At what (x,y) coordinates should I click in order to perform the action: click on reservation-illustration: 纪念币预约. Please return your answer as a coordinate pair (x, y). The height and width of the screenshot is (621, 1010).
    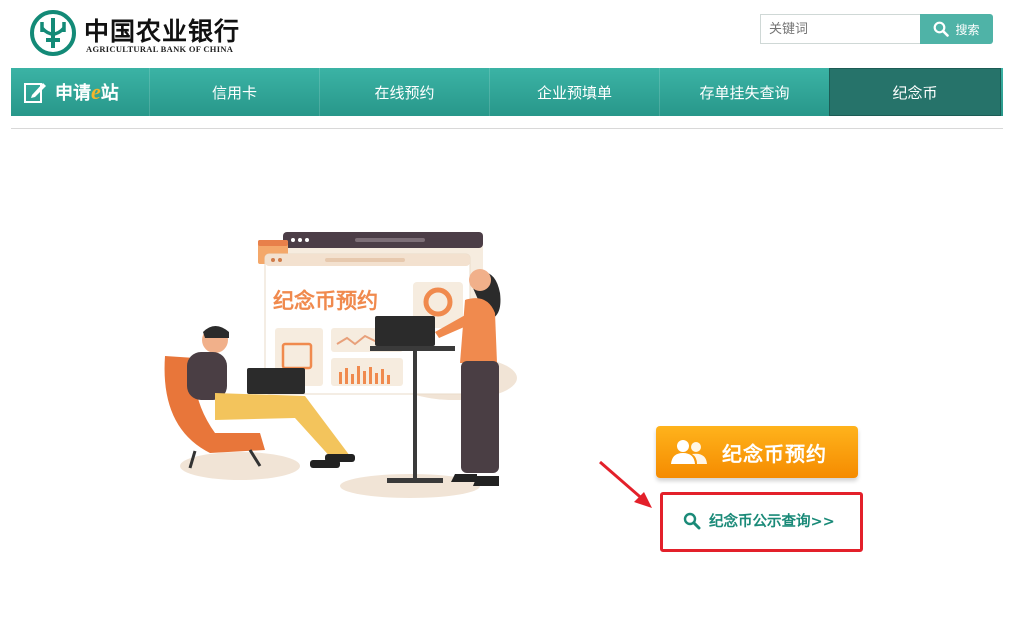
    Looking at the image, I should click on (340, 365).